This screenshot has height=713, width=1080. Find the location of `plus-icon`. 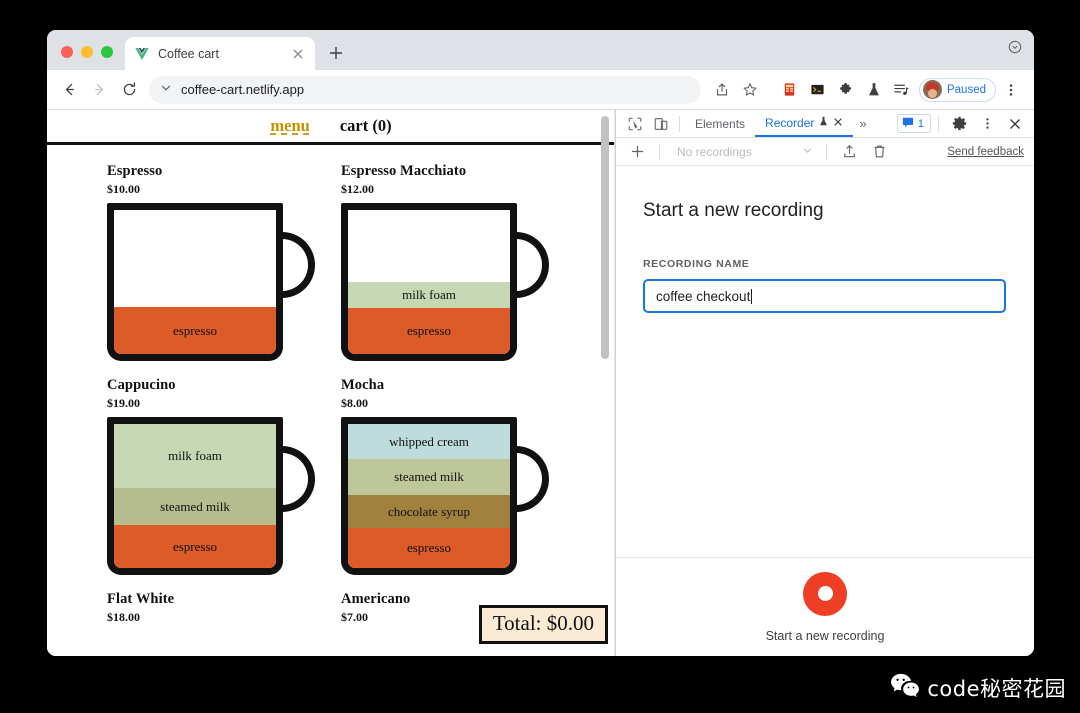

plus-icon is located at coordinates (637, 152).